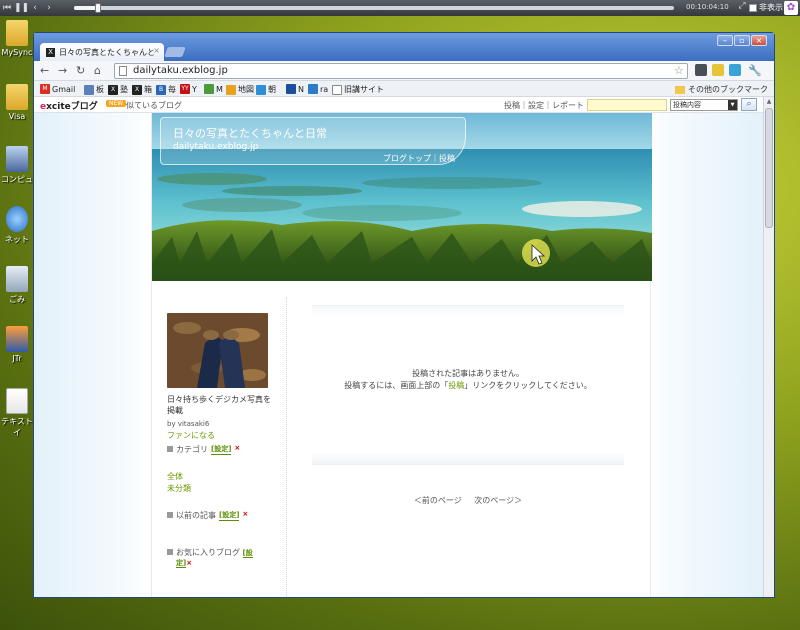 This screenshot has height=630, width=800. What do you see at coordinates (94, 89) in the screenshot?
I see `bookmark-item: 板` at bounding box center [94, 89].